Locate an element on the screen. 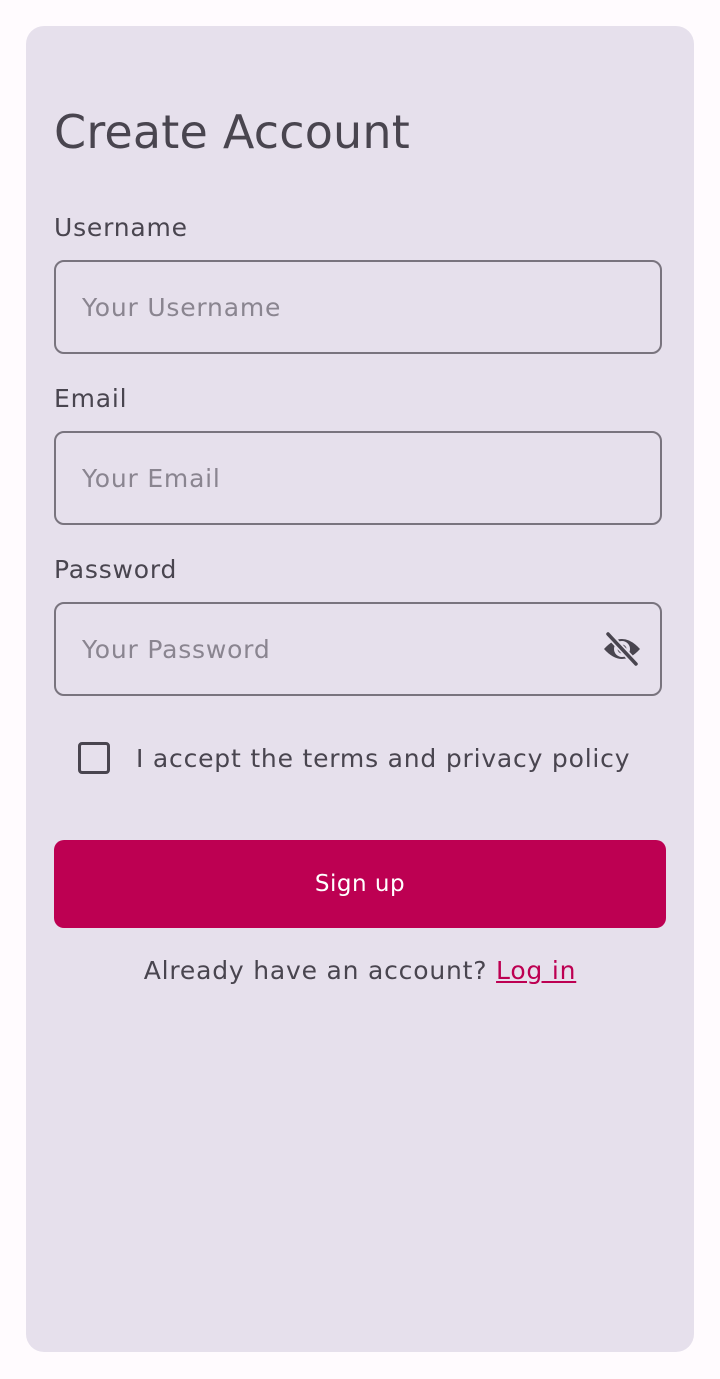 This screenshot has height=1379, width=720. signup-button: Sign up is located at coordinates (360, 884).